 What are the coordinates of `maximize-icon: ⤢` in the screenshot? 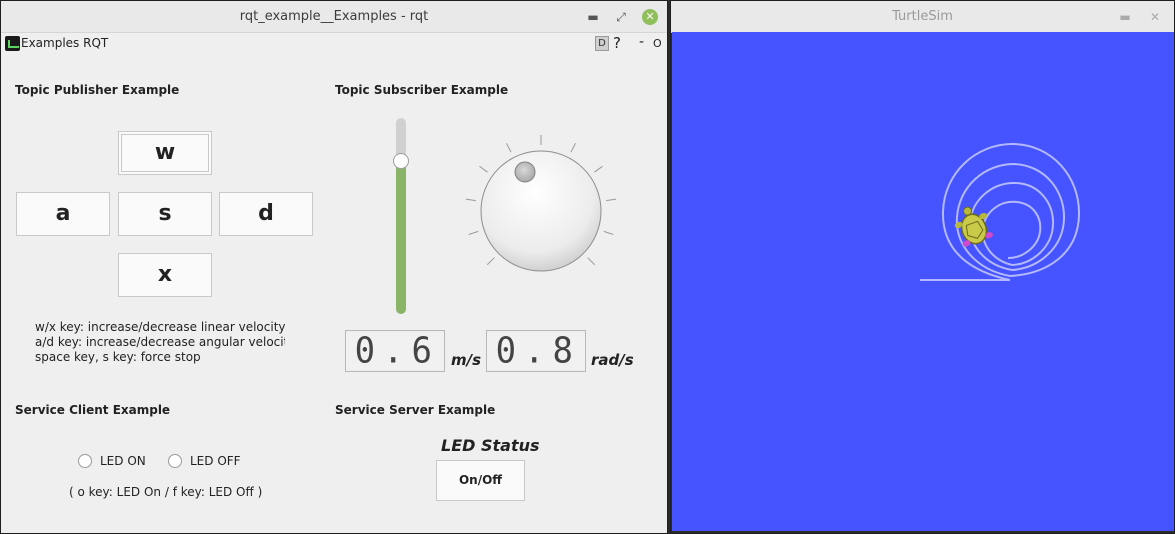 It's located at (621, 17).